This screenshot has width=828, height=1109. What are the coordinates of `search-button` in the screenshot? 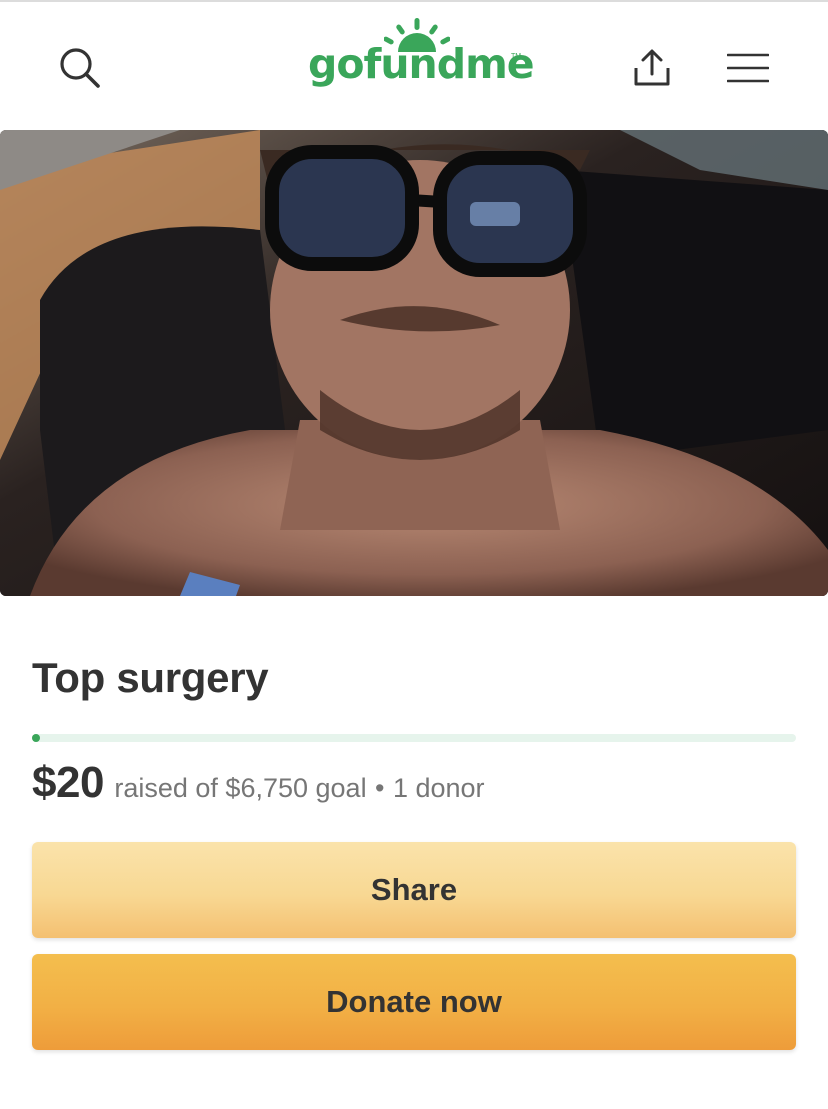 It's located at (80, 68).